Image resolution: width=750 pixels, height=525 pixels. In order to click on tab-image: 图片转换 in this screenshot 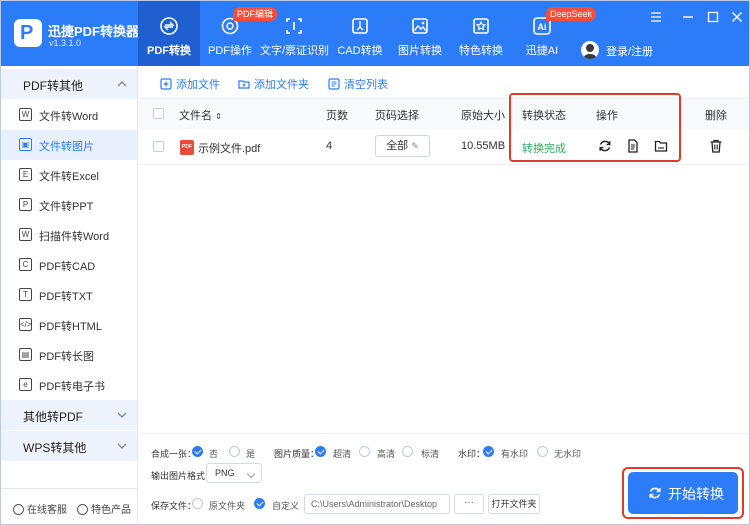, I will do `click(420, 33)`.